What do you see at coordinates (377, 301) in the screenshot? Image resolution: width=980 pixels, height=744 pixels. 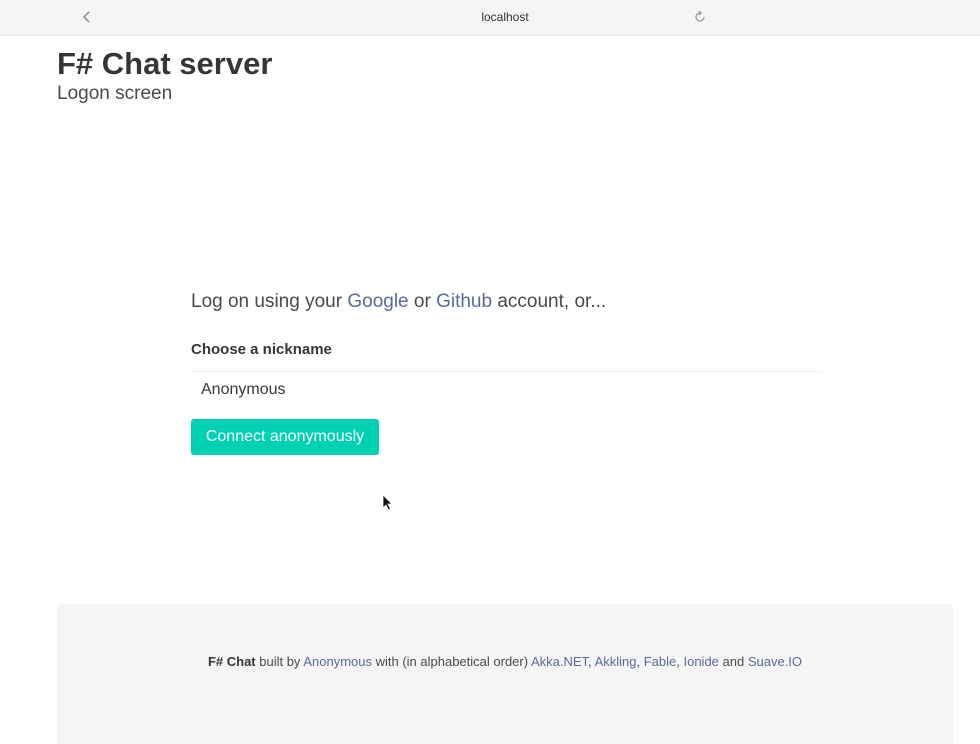 I see `google-login-link: Google` at bounding box center [377, 301].